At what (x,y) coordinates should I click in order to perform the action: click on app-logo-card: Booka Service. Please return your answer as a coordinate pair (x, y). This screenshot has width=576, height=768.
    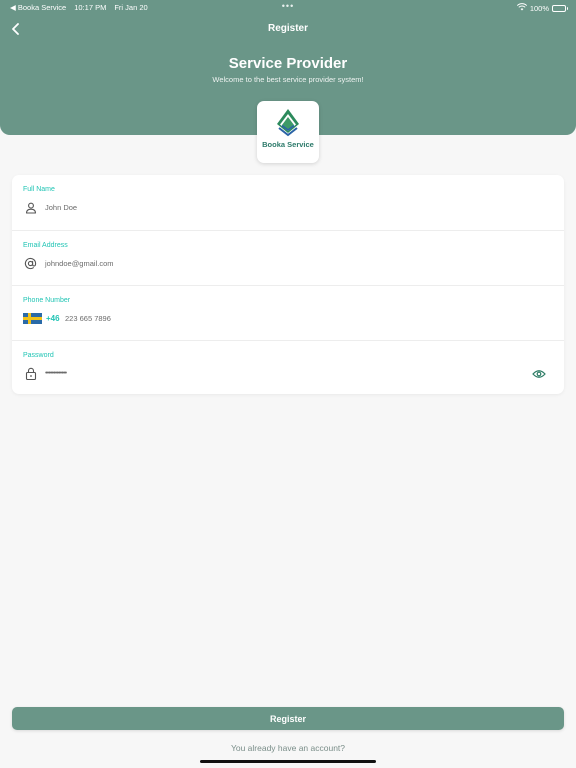
    Looking at the image, I should click on (288, 132).